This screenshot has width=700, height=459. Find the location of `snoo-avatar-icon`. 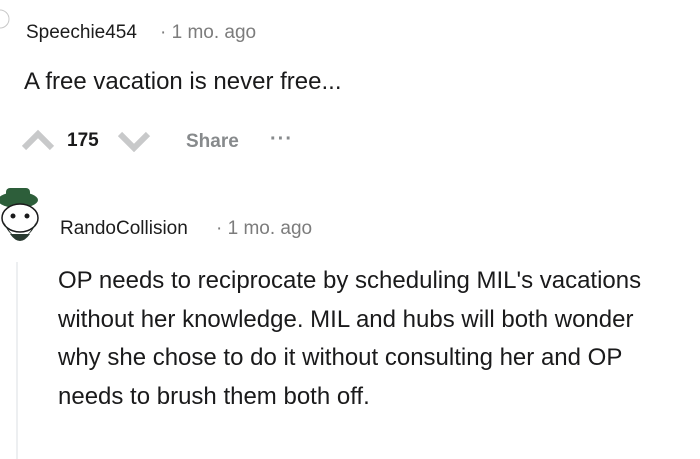

snoo-avatar-icon is located at coordinates (24, 220).